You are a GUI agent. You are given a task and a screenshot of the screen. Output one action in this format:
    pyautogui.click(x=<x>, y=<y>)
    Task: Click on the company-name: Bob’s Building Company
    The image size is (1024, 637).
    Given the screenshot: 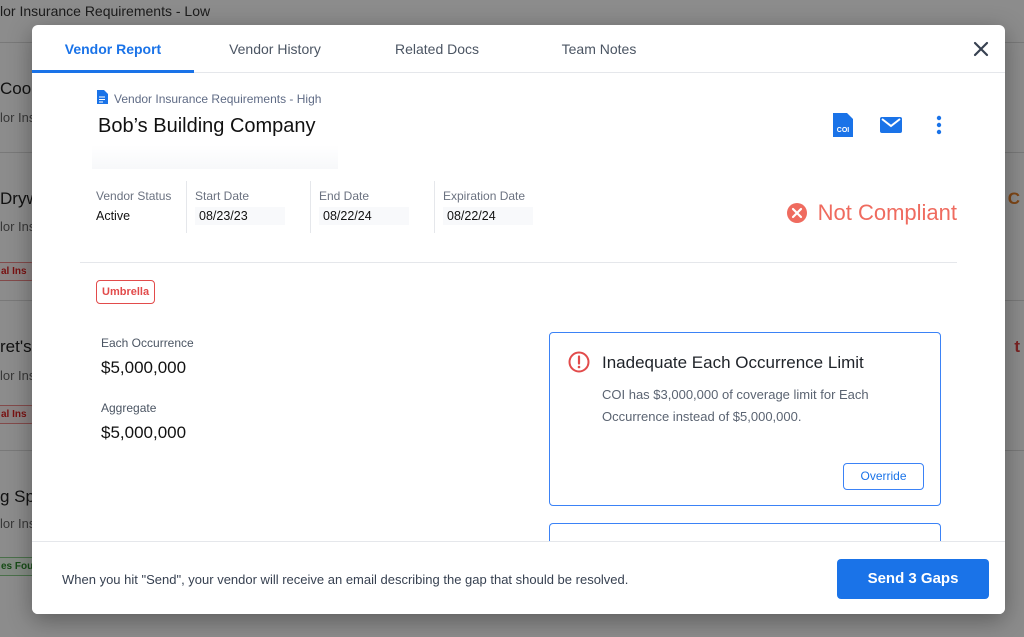 What is the action you would take?
    pyautogui.click(x=207, y=126)
    